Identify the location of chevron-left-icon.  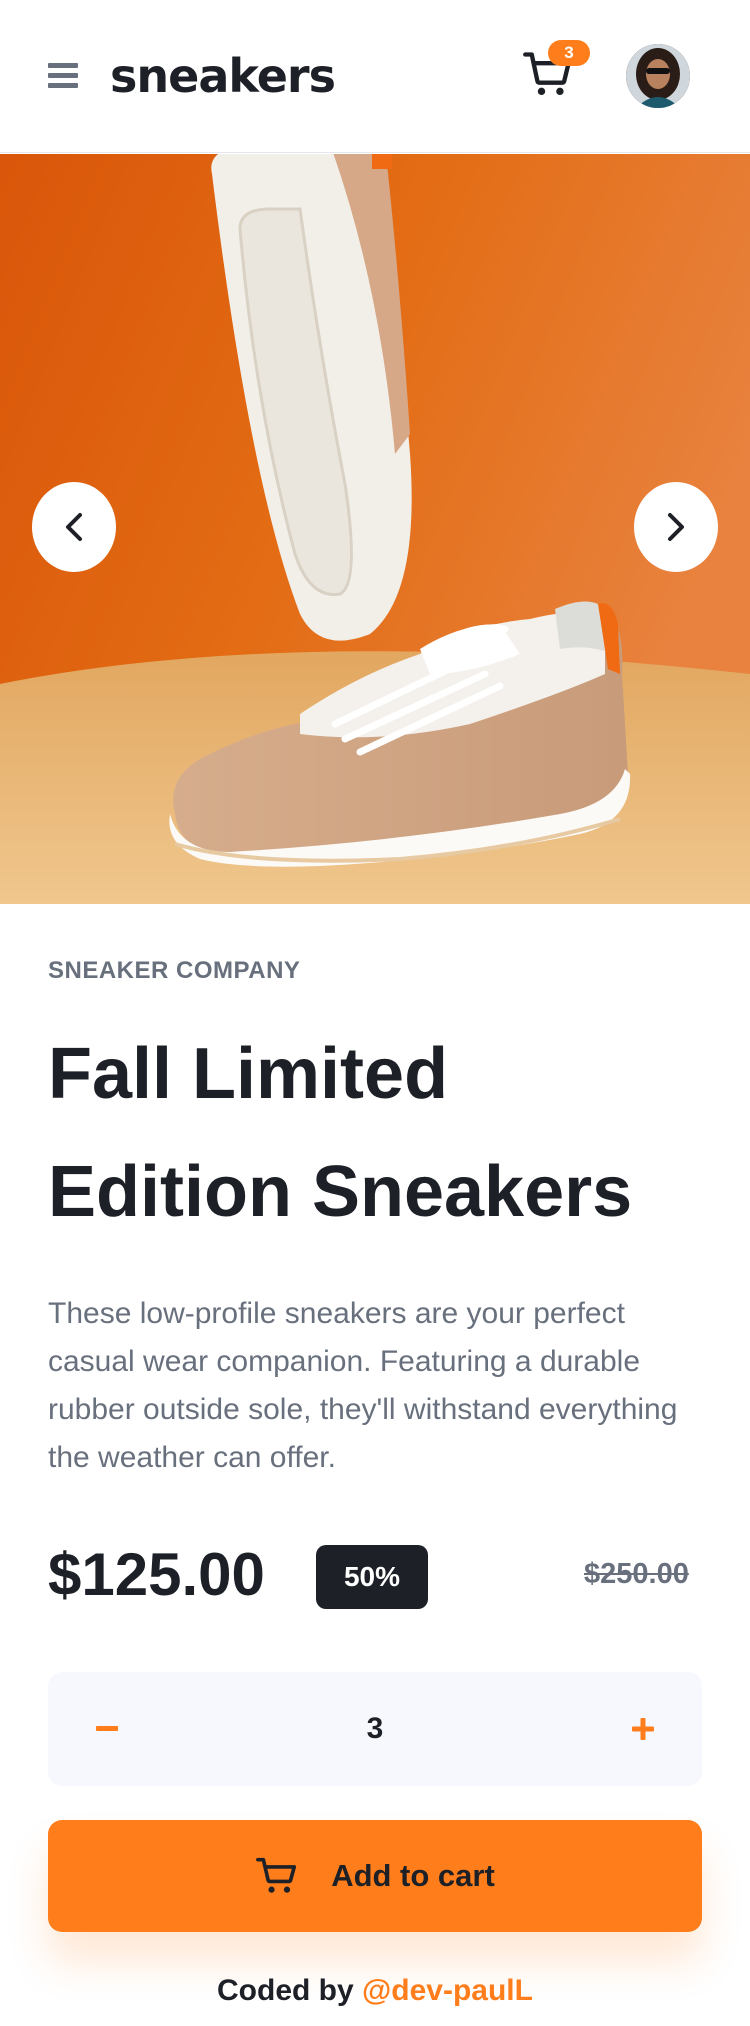
(74, 527).